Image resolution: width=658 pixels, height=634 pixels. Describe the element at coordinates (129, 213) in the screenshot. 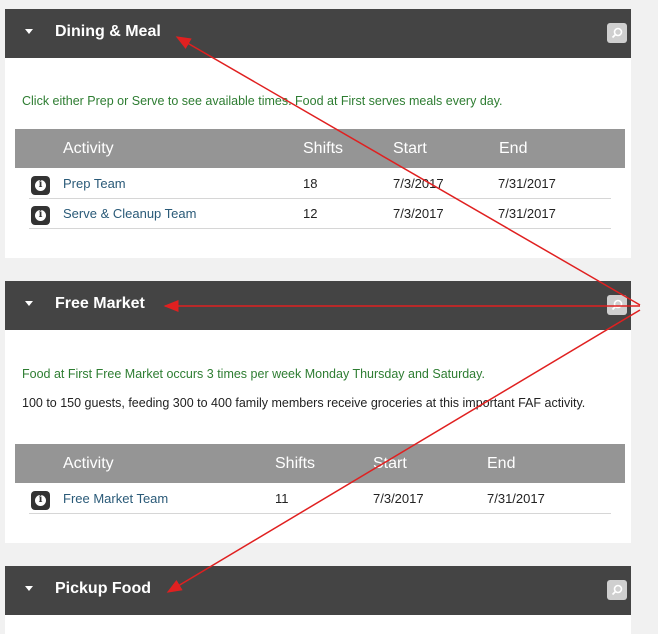

I see `activity-link: Serve & Cleanup Team` at that location.